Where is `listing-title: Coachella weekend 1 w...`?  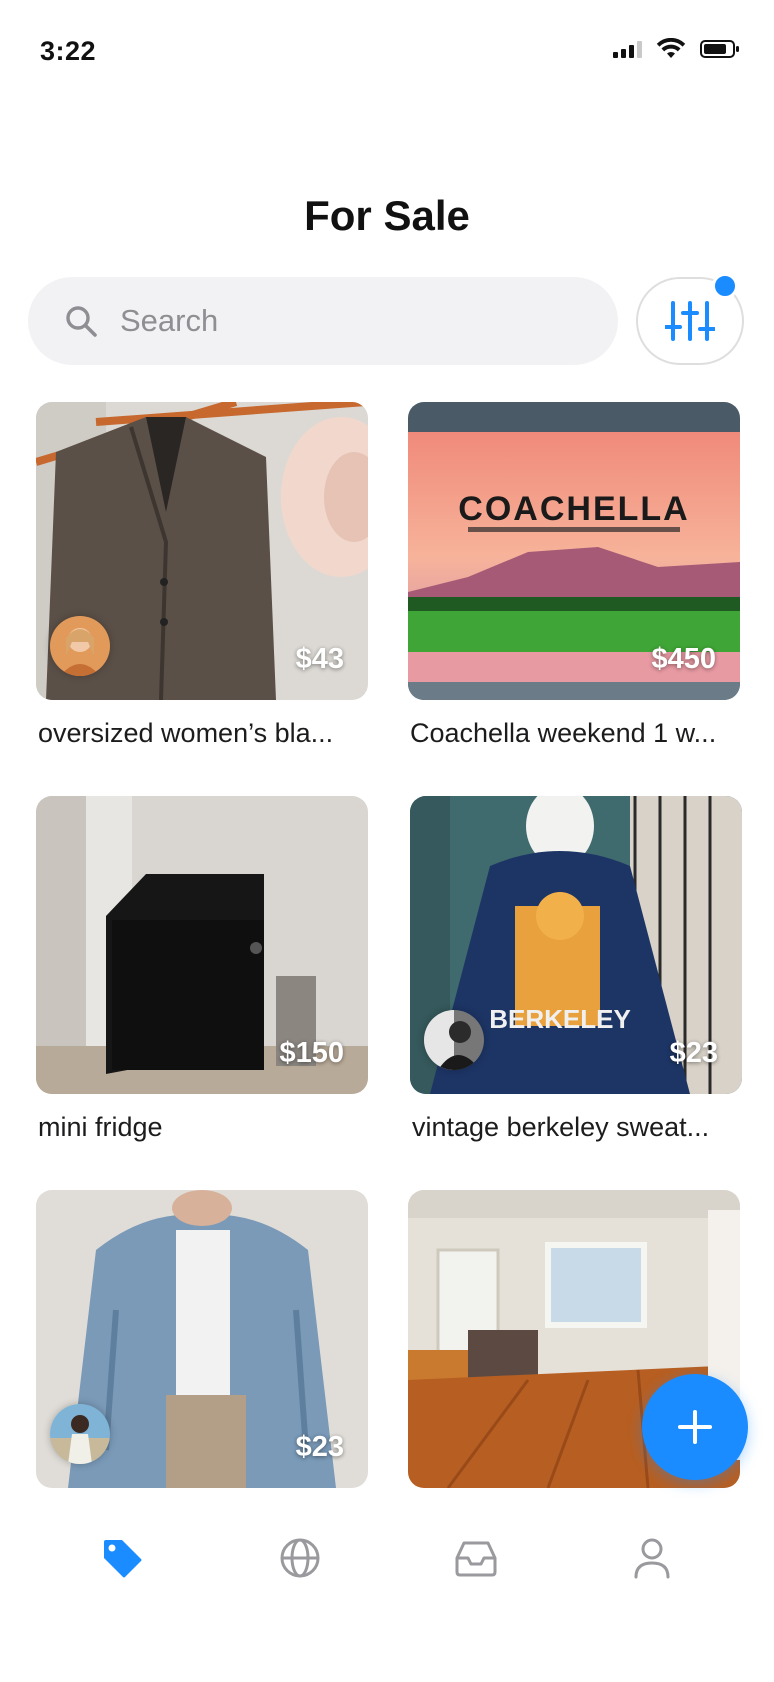
listing-title: Coachella weekend 1 w... is located at coordinates (575, 733).